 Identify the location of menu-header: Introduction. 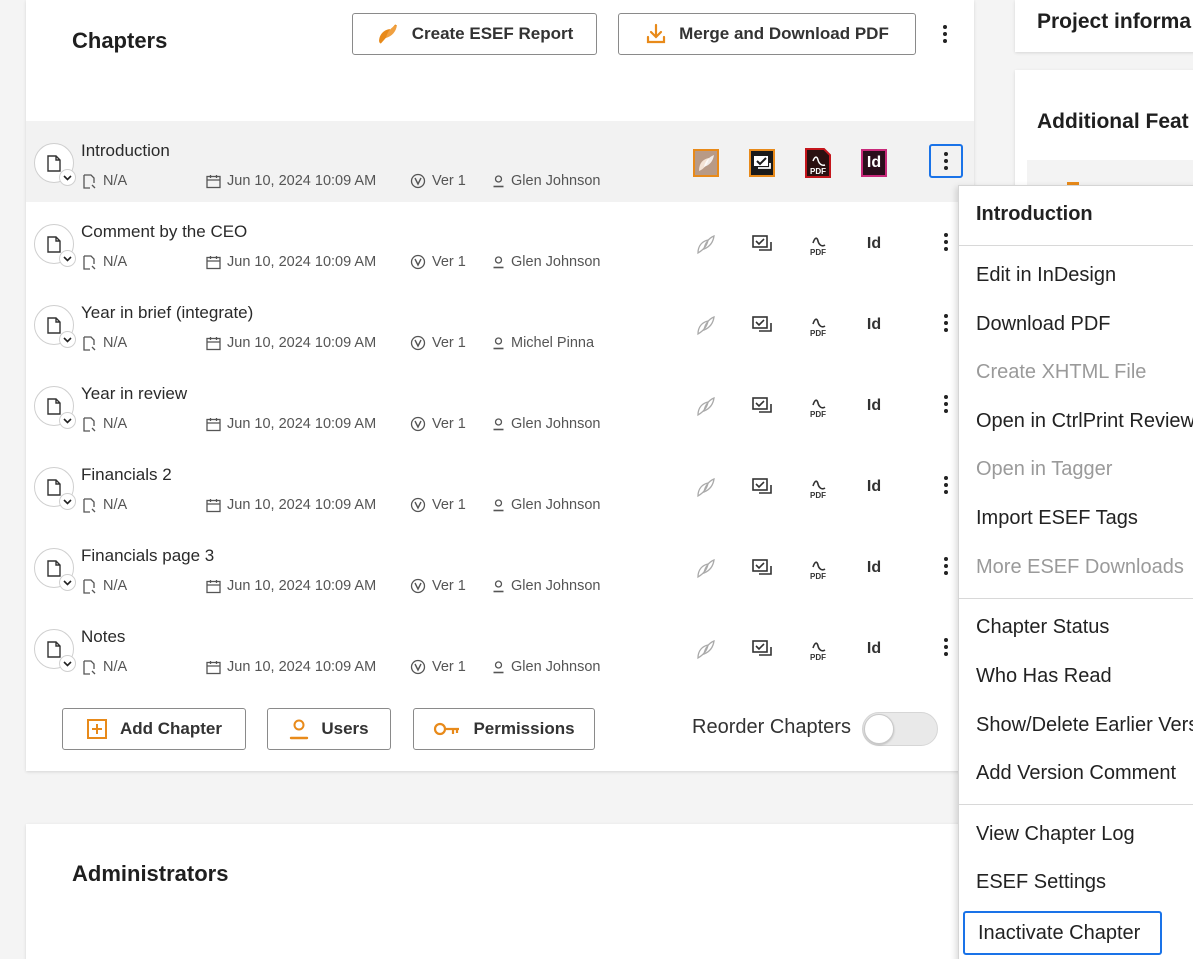
(1034, 213).